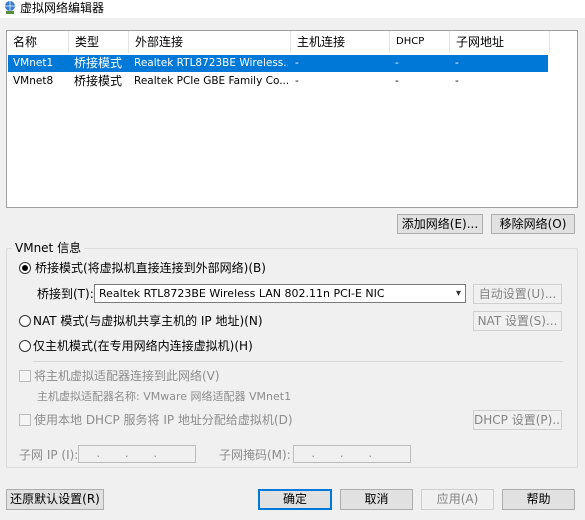  I want to click on column-header-subnet: 子网地址, so click(500, 42).